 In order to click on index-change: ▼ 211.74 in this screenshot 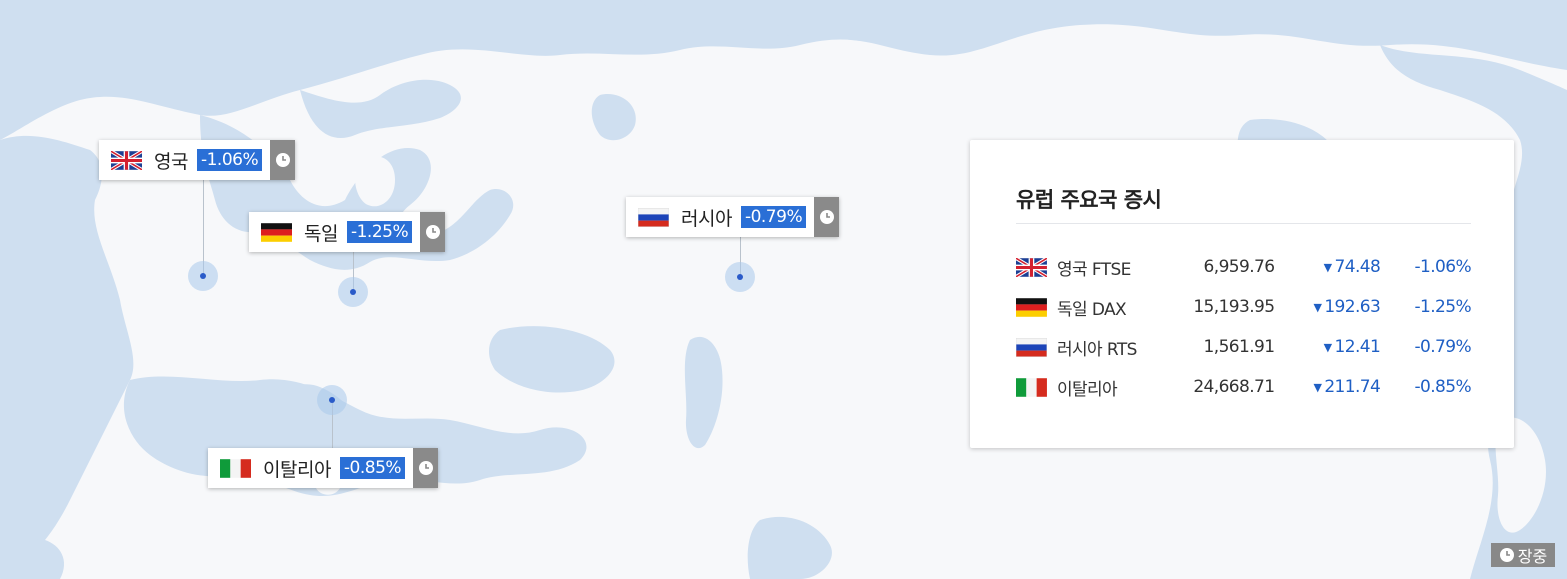, I will do `click(1327, 387)`.